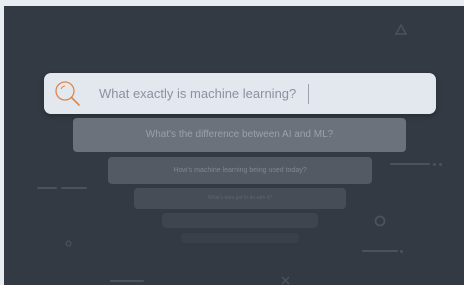 This screenshot has height=285, width=464. What do you see at coordinates (401, 29) in the screenshot?
I see `triangle-decoration-icon` at bounding box center [401, 29].